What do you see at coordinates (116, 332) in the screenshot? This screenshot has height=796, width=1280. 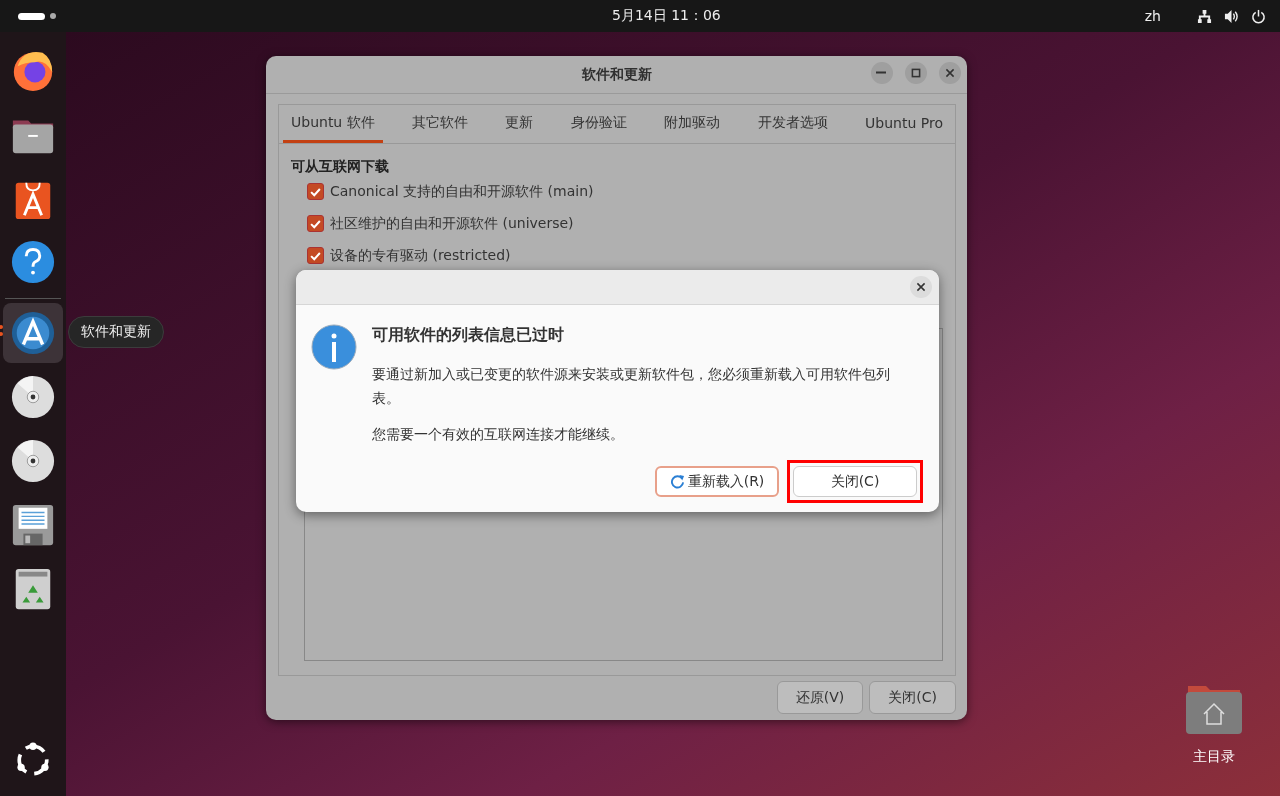 I see `tooltip: 软件和更新` at bounding box center [116, 332].